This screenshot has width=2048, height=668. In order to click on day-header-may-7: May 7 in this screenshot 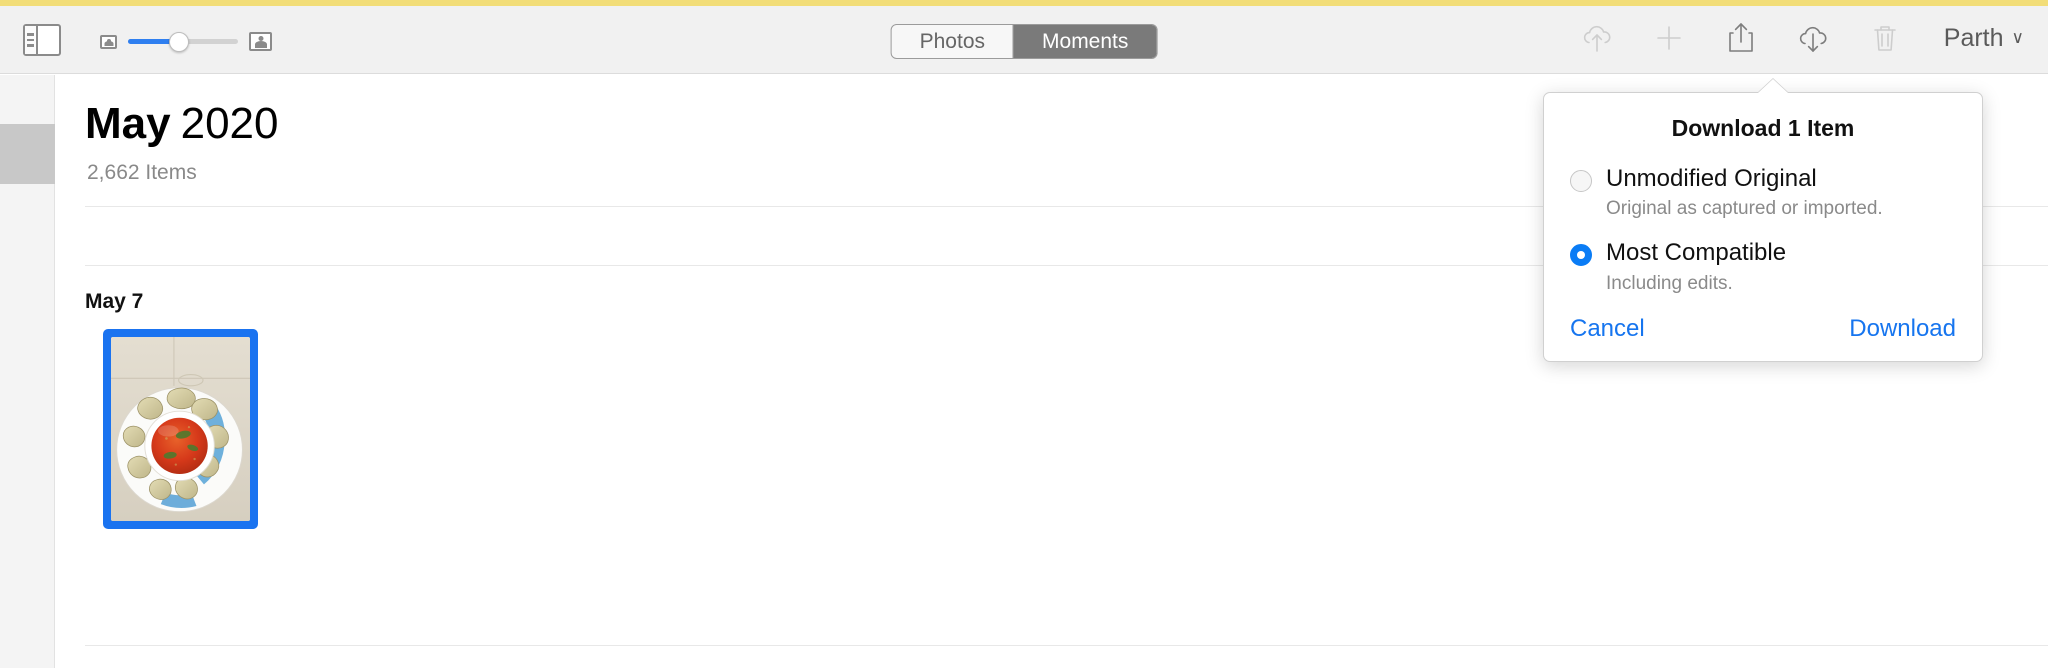, I will do `click(114, 301)`.